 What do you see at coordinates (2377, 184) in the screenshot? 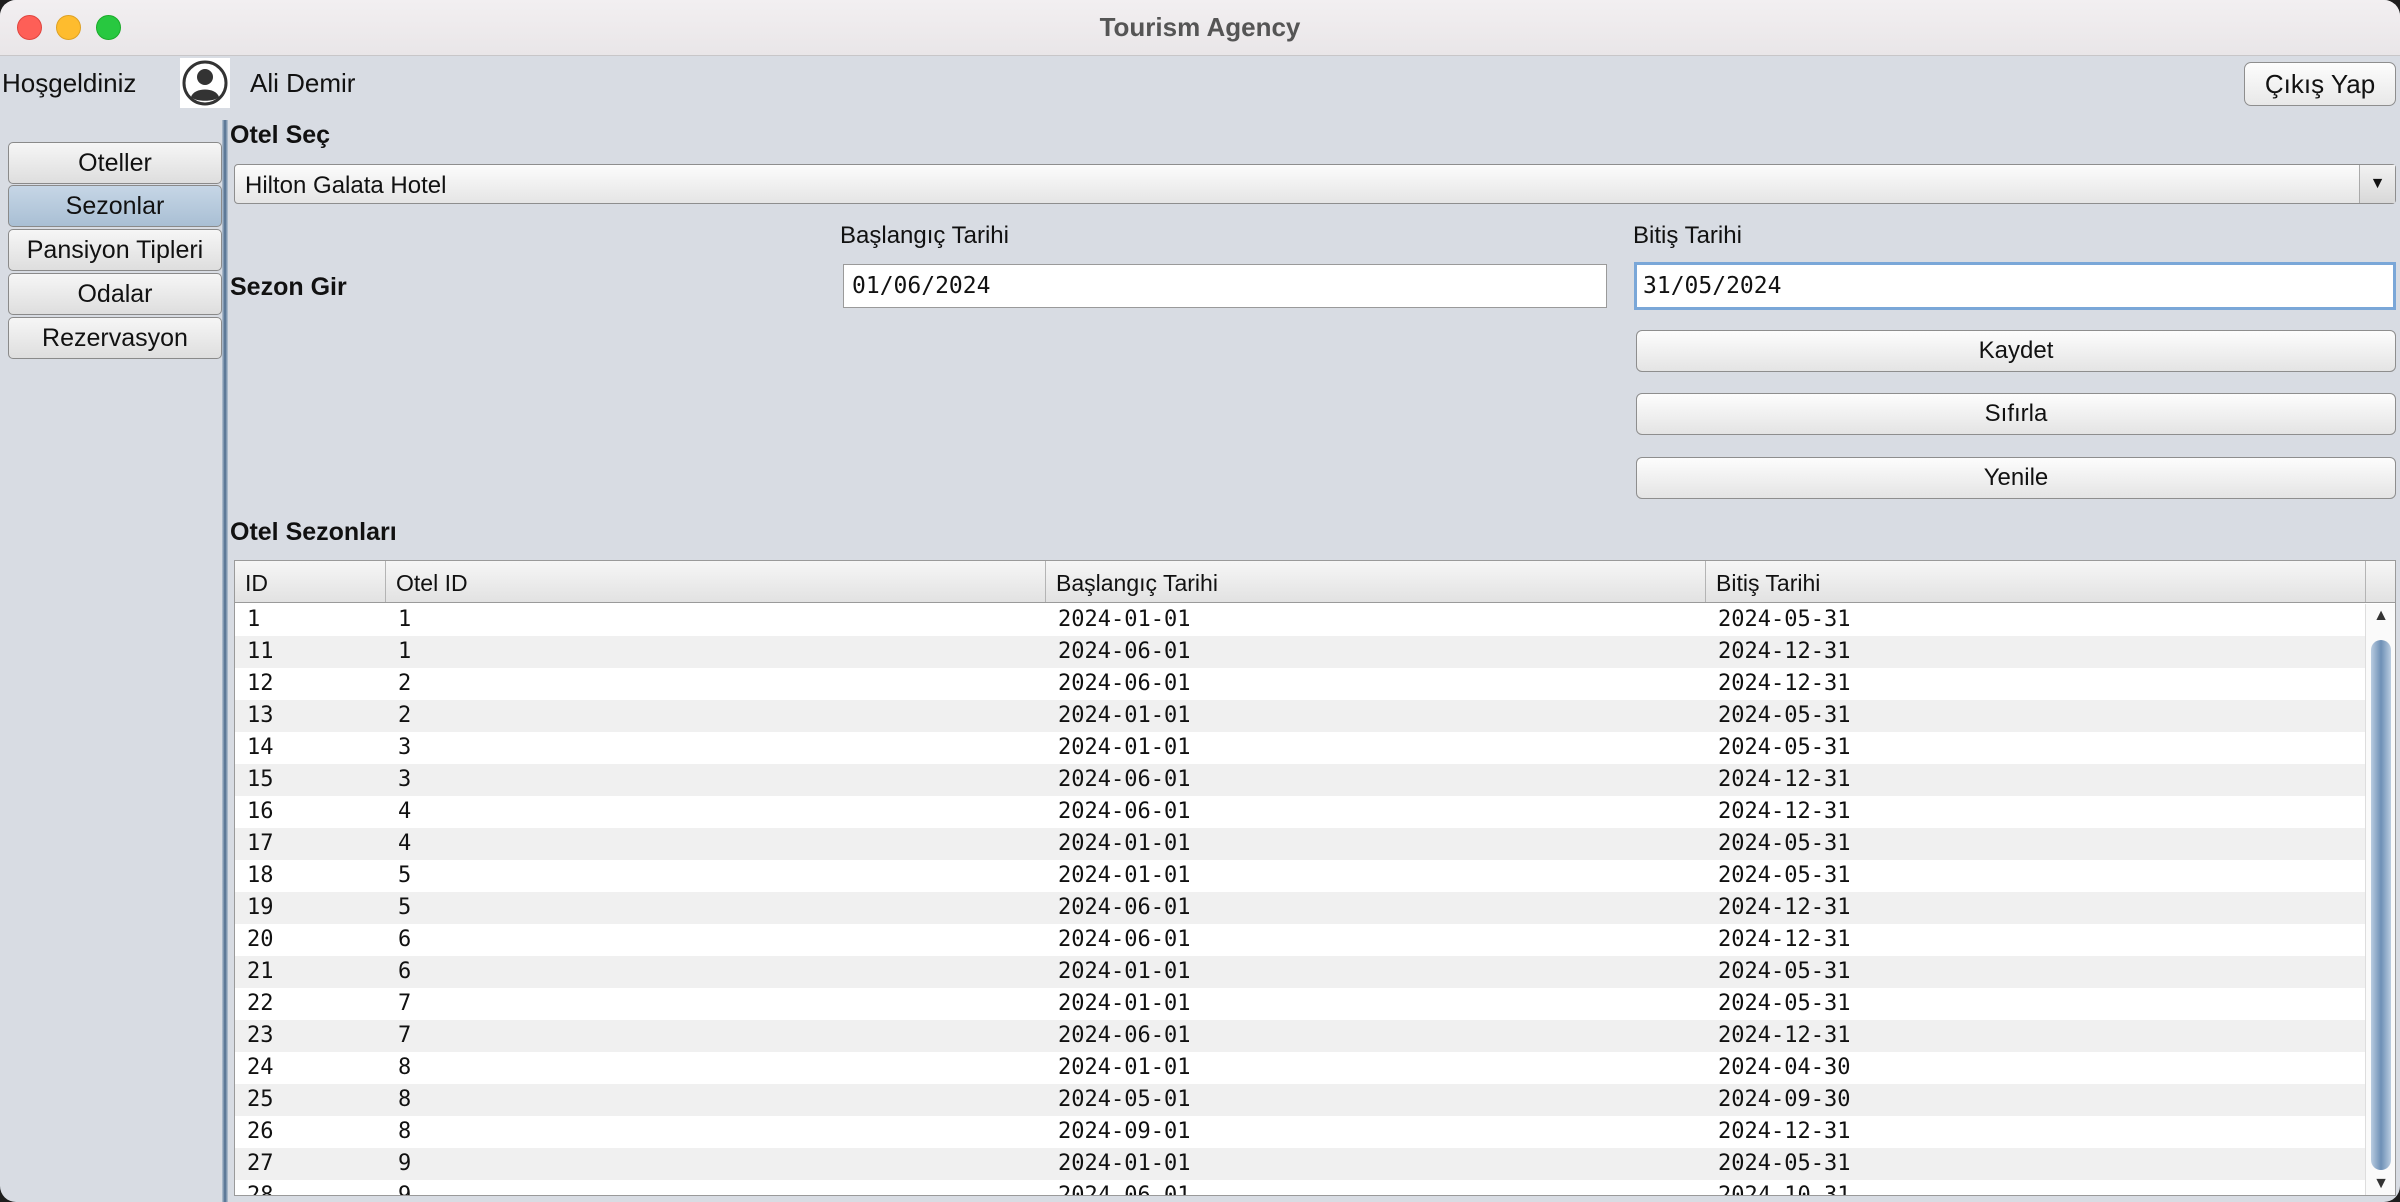
I see `chevron-down-icon: ▼` at bounding box center [2377, 184].